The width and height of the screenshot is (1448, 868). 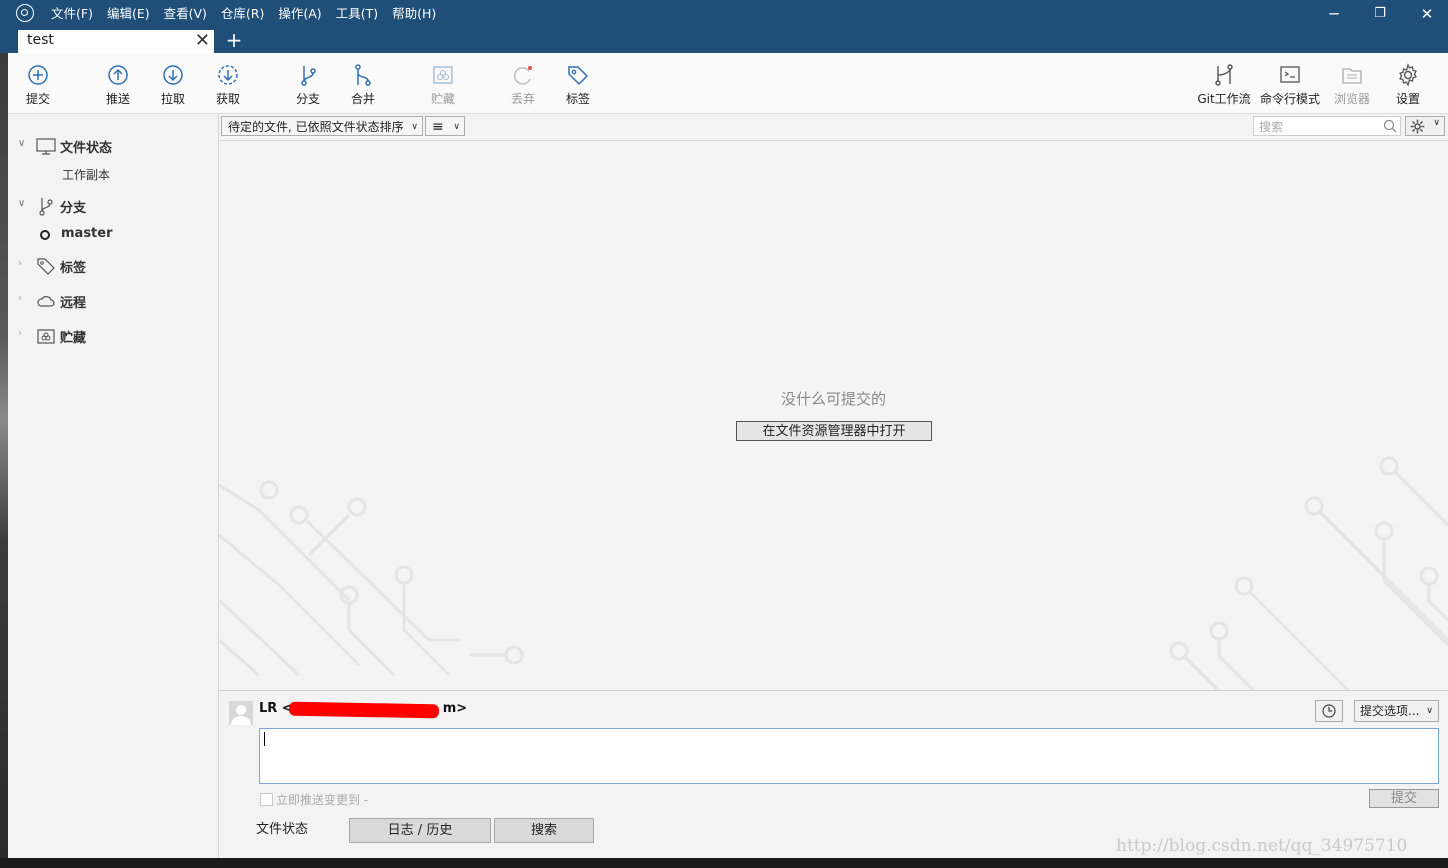 I want to click on sidebar-remotes-label: 远程, so click(x=73, y=303).